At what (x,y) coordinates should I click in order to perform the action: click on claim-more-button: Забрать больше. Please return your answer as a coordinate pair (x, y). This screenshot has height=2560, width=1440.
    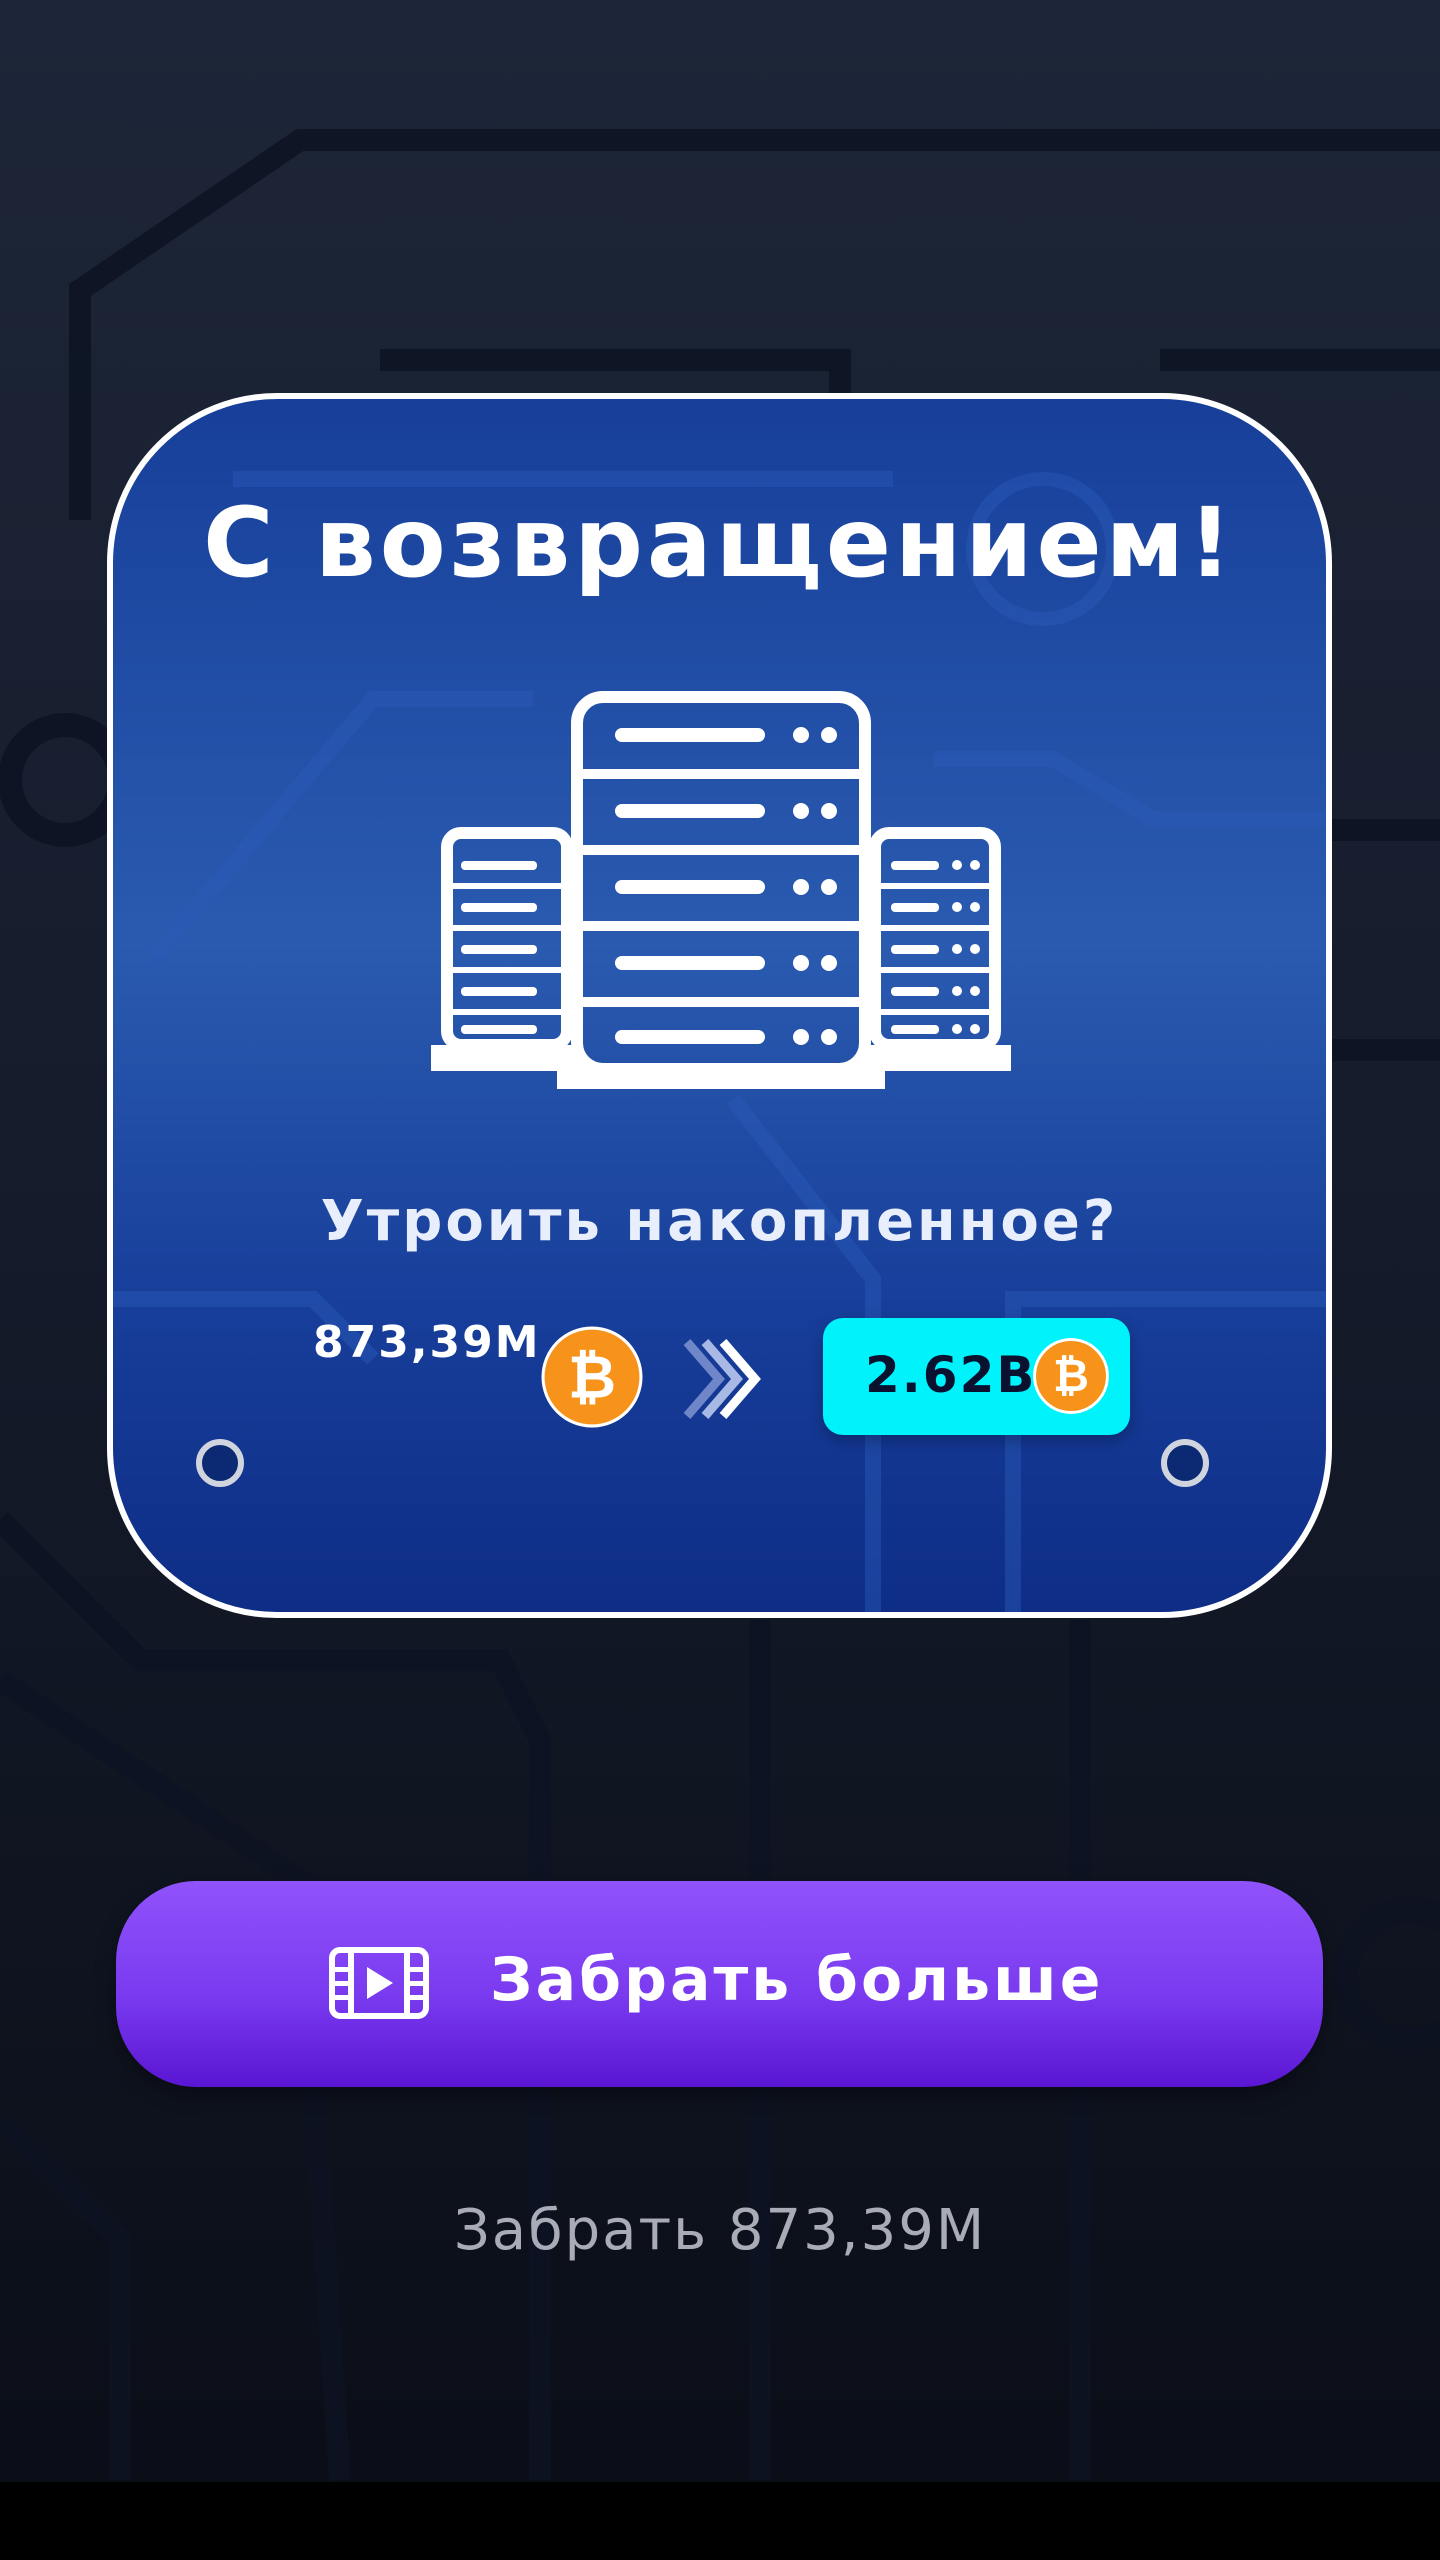
    Looking at the image, I should click on (719, 1984).